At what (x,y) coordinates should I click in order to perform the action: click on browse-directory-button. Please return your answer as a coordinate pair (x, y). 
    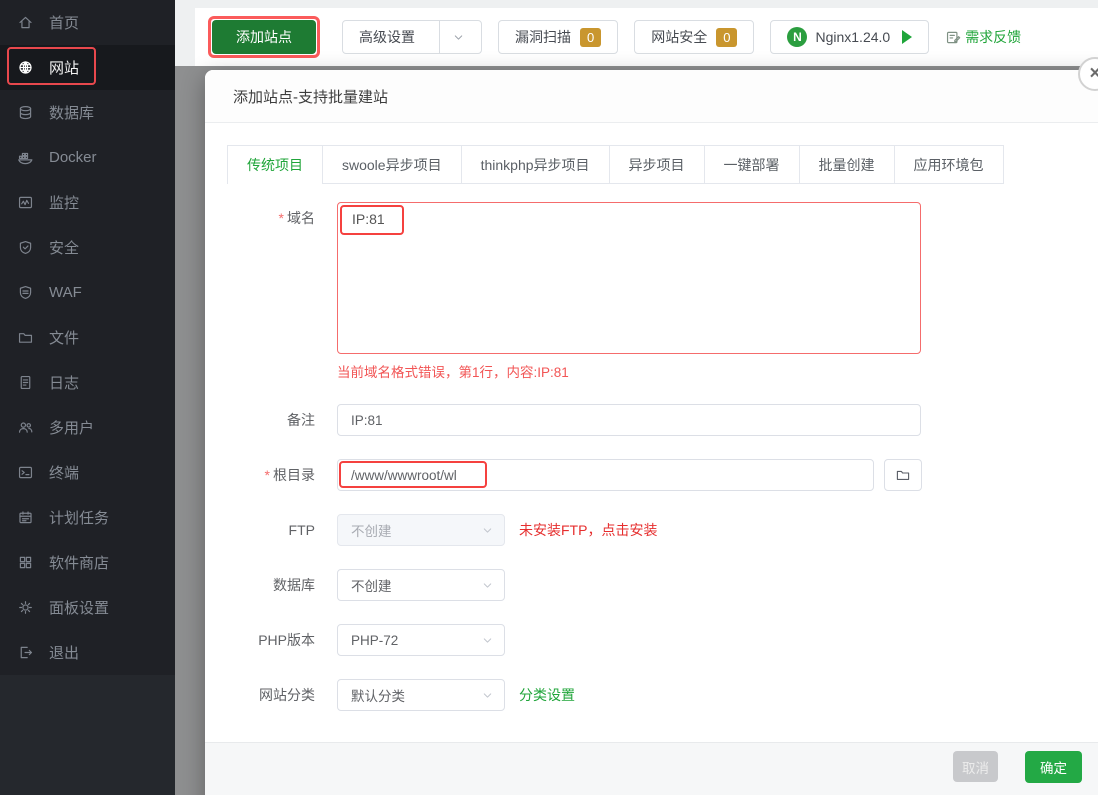
    Looking at the image, I should click on (903, 475).